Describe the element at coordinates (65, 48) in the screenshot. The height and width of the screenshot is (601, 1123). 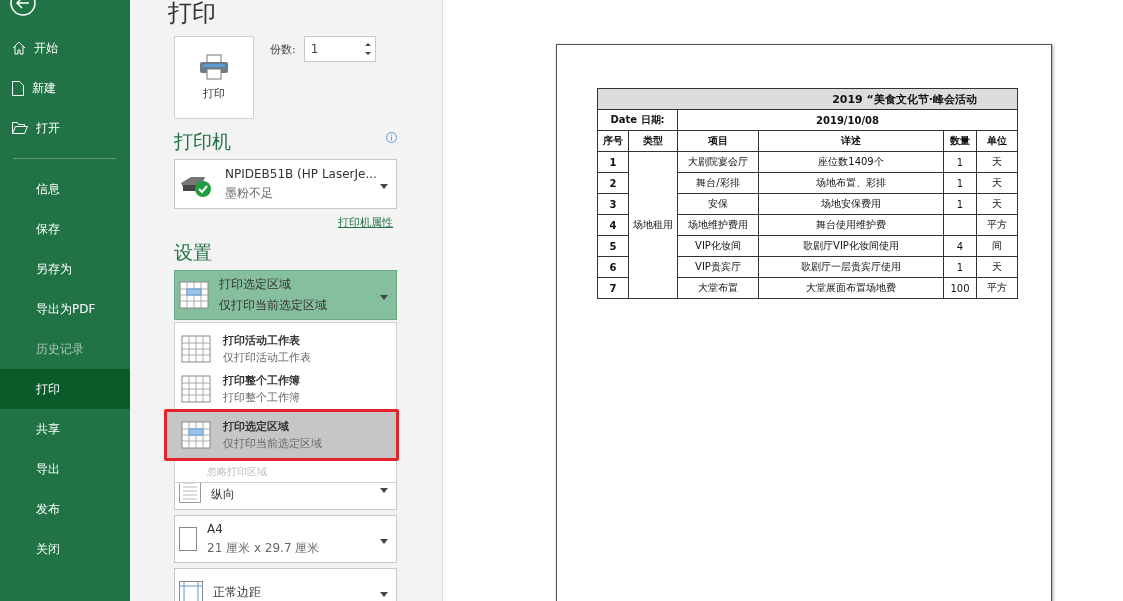
I see `sidebar-item: 开始` at that location.